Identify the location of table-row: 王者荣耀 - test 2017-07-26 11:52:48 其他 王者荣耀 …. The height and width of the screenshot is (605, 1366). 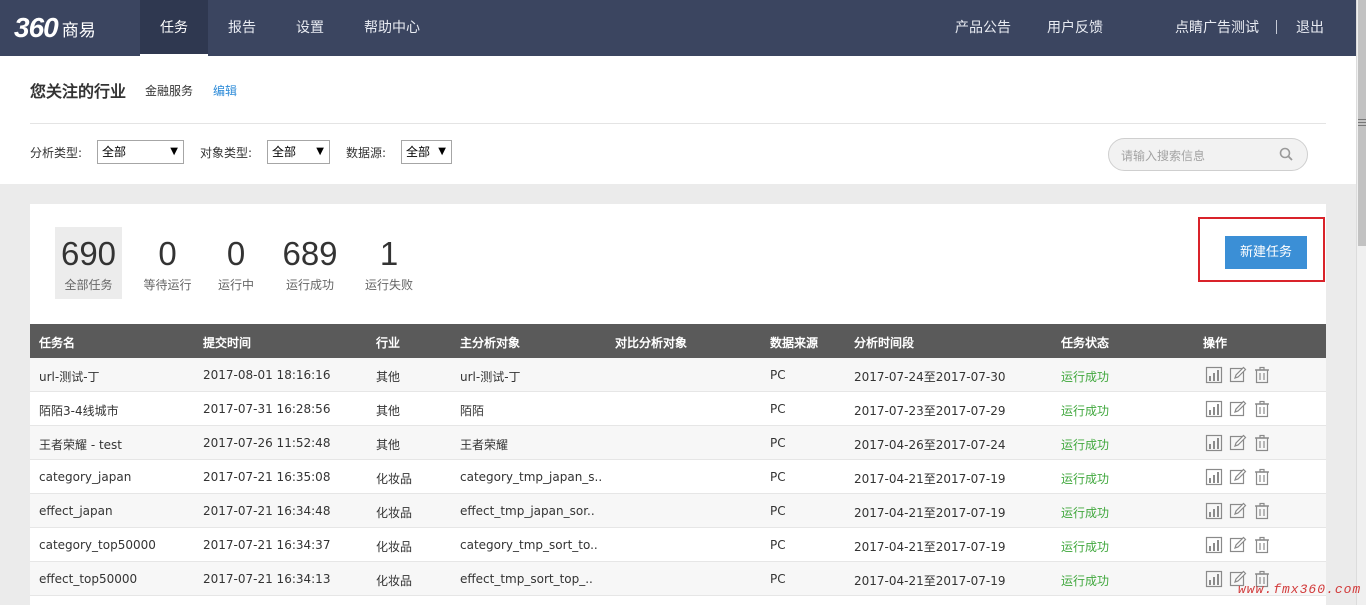
(678, 443).